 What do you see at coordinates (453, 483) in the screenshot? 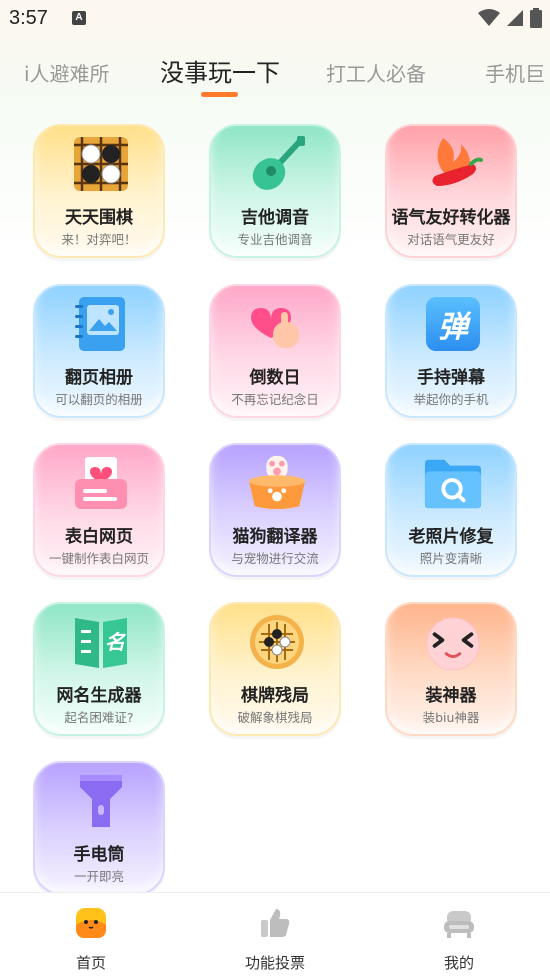
I see `folder-search-icon` at bounding box center [453, 483].